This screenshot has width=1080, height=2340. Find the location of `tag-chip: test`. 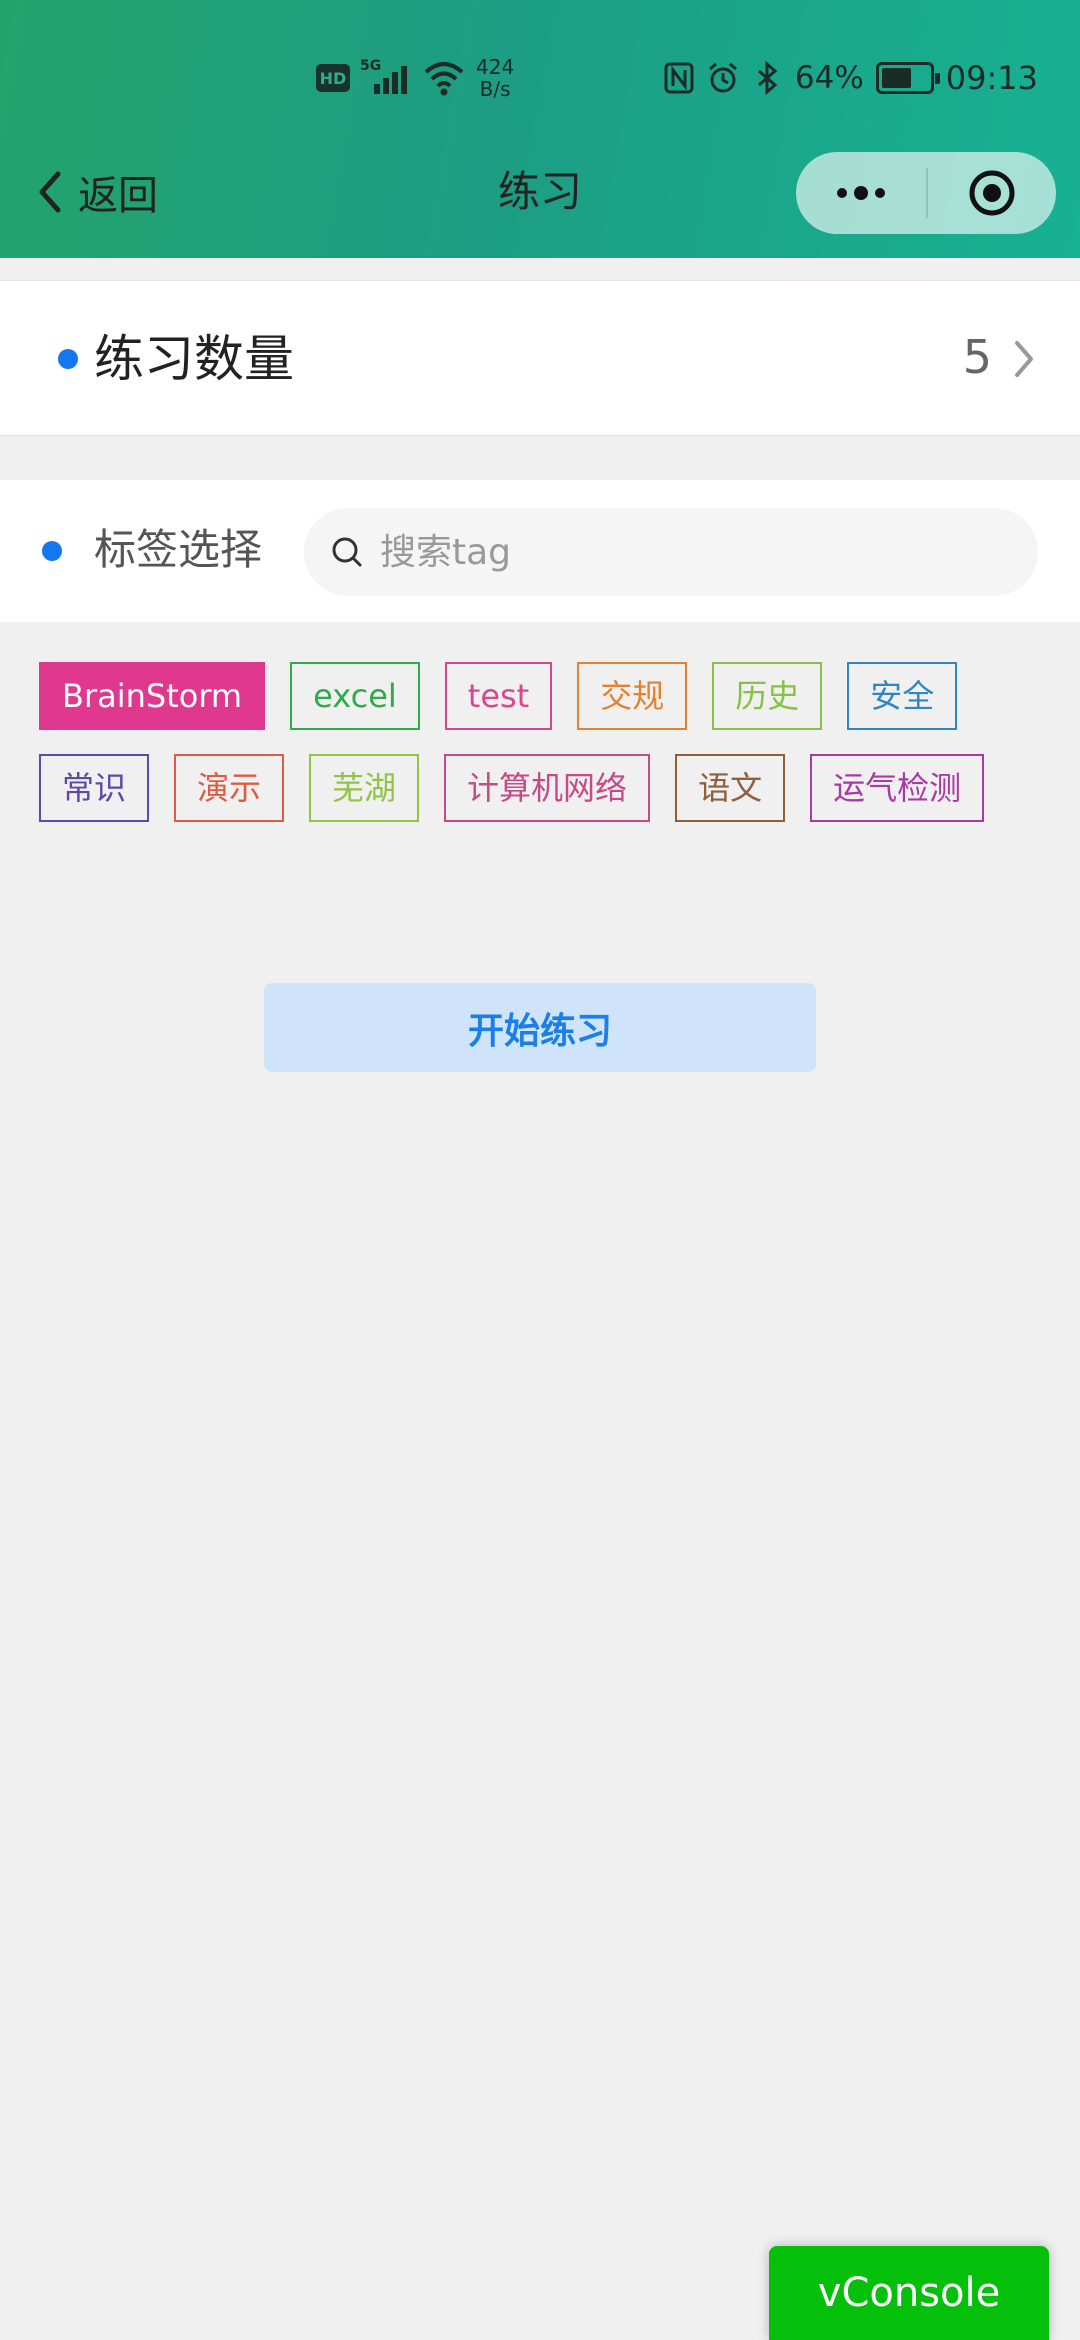

tag-chip: test is located at coordinates (498, 696).